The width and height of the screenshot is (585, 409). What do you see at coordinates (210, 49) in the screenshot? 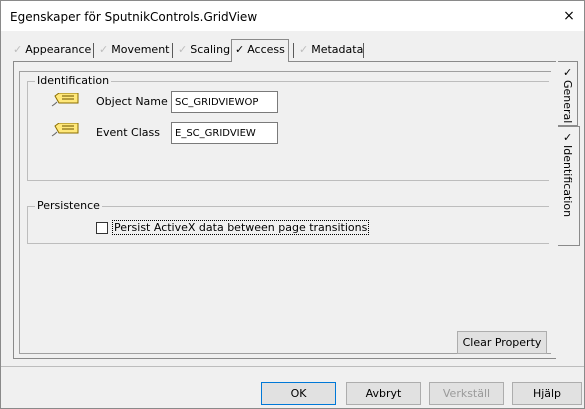
I see `tab-label: Scaling` at bounding box center [210, 49].